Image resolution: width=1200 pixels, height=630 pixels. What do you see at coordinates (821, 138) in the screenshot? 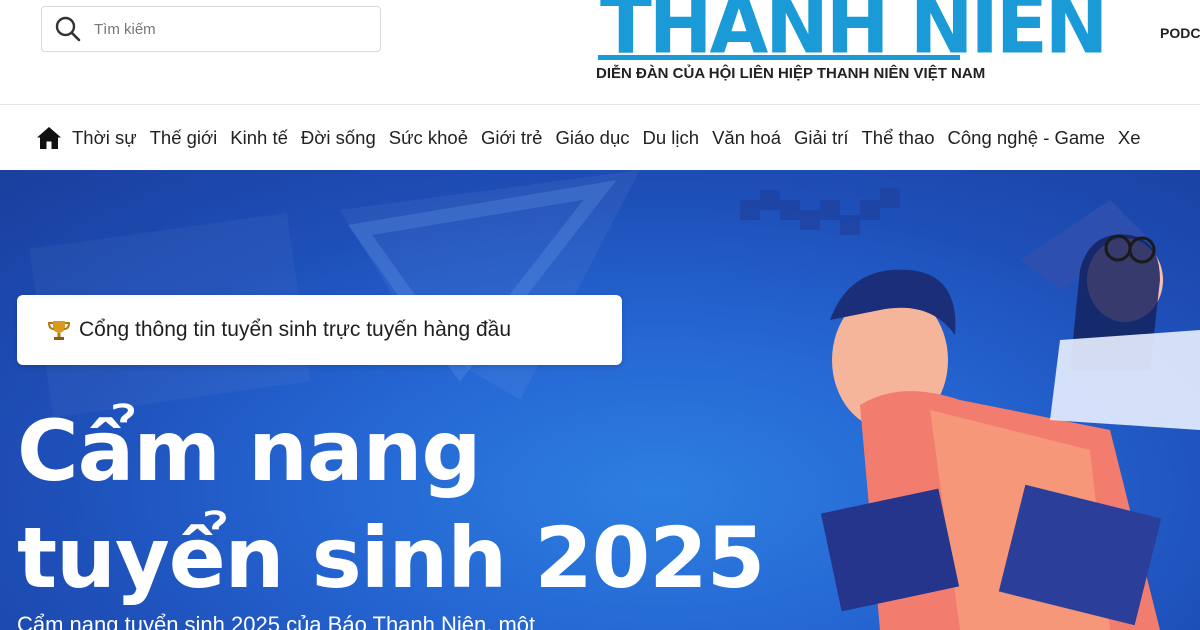
I see `nav-item-giai-tri: Giải trí` at bounding box center [821, 138].